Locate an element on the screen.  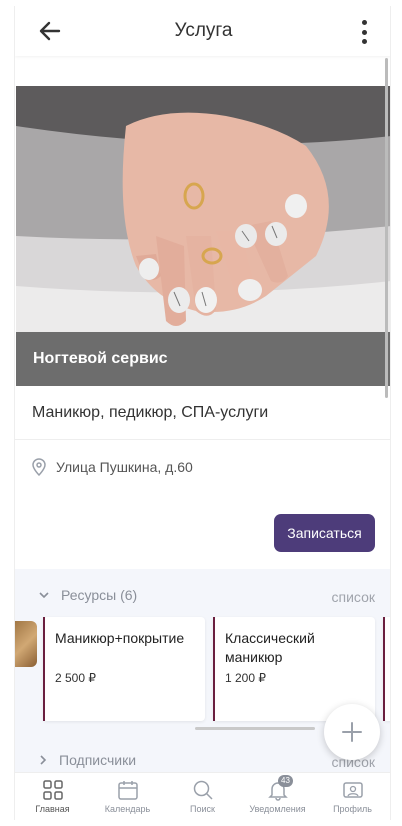
service-subtitle: Маникюр, педикюр, СПА-услуги is located at coordinates (150, 412).